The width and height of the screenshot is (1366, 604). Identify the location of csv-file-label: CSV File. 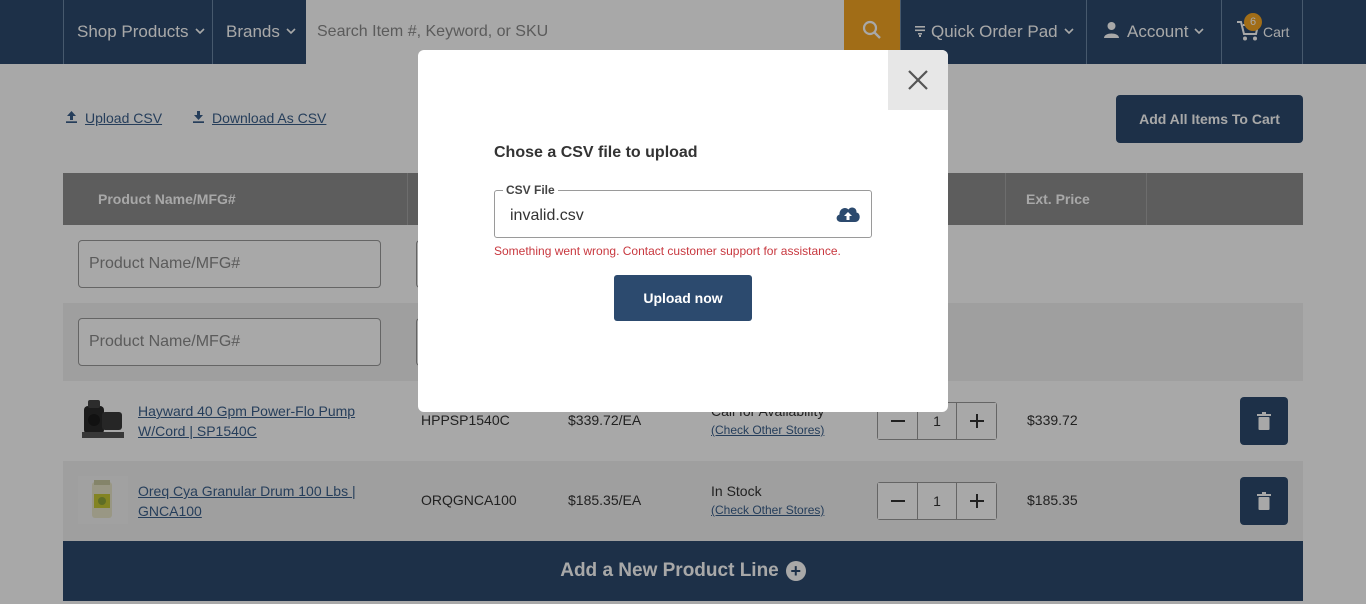
(530, 190).